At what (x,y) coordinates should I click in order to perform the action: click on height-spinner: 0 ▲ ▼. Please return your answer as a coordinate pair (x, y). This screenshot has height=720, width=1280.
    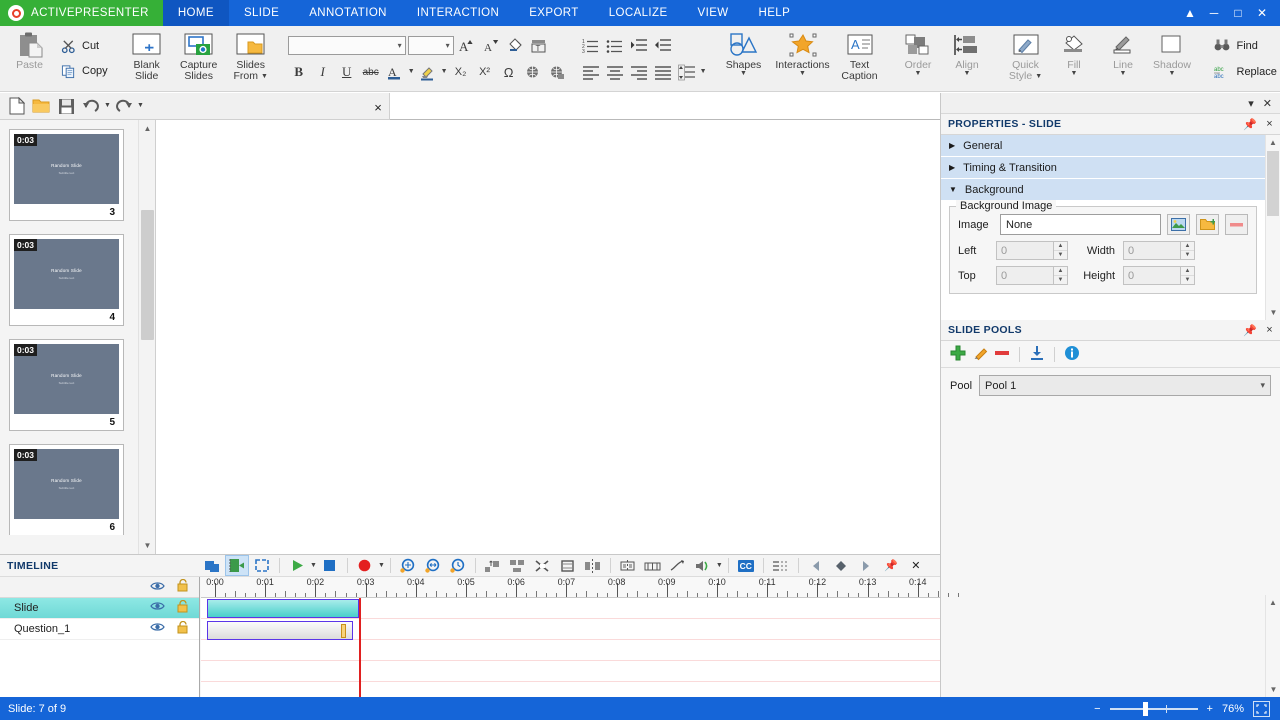
    Looking at the image, I should click on (1159, 275).